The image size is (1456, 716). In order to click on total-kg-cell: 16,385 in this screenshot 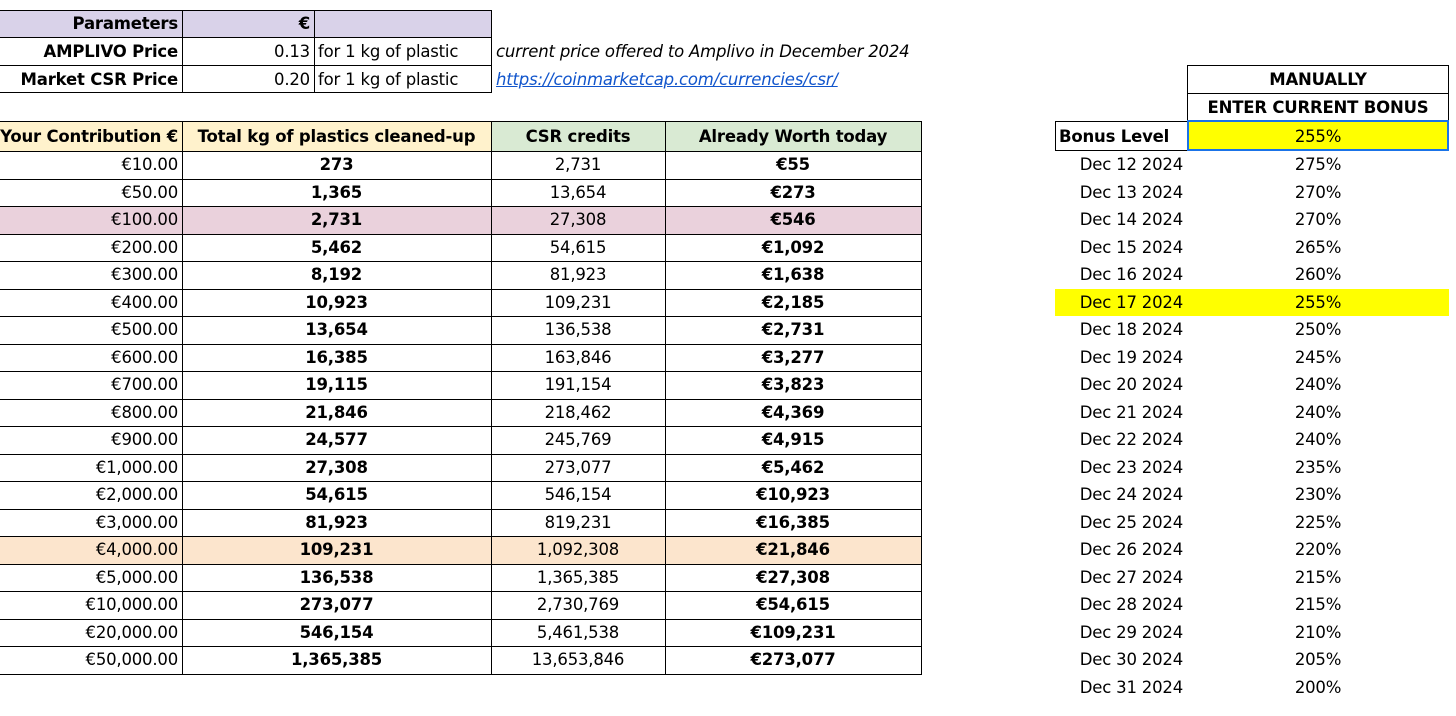, I will do `click(336, 358)`.